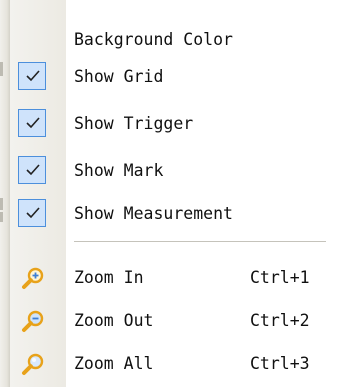 This screenshot has height=387, width=357. I want to click on magnifier-plus-icon, so click(33, 280).